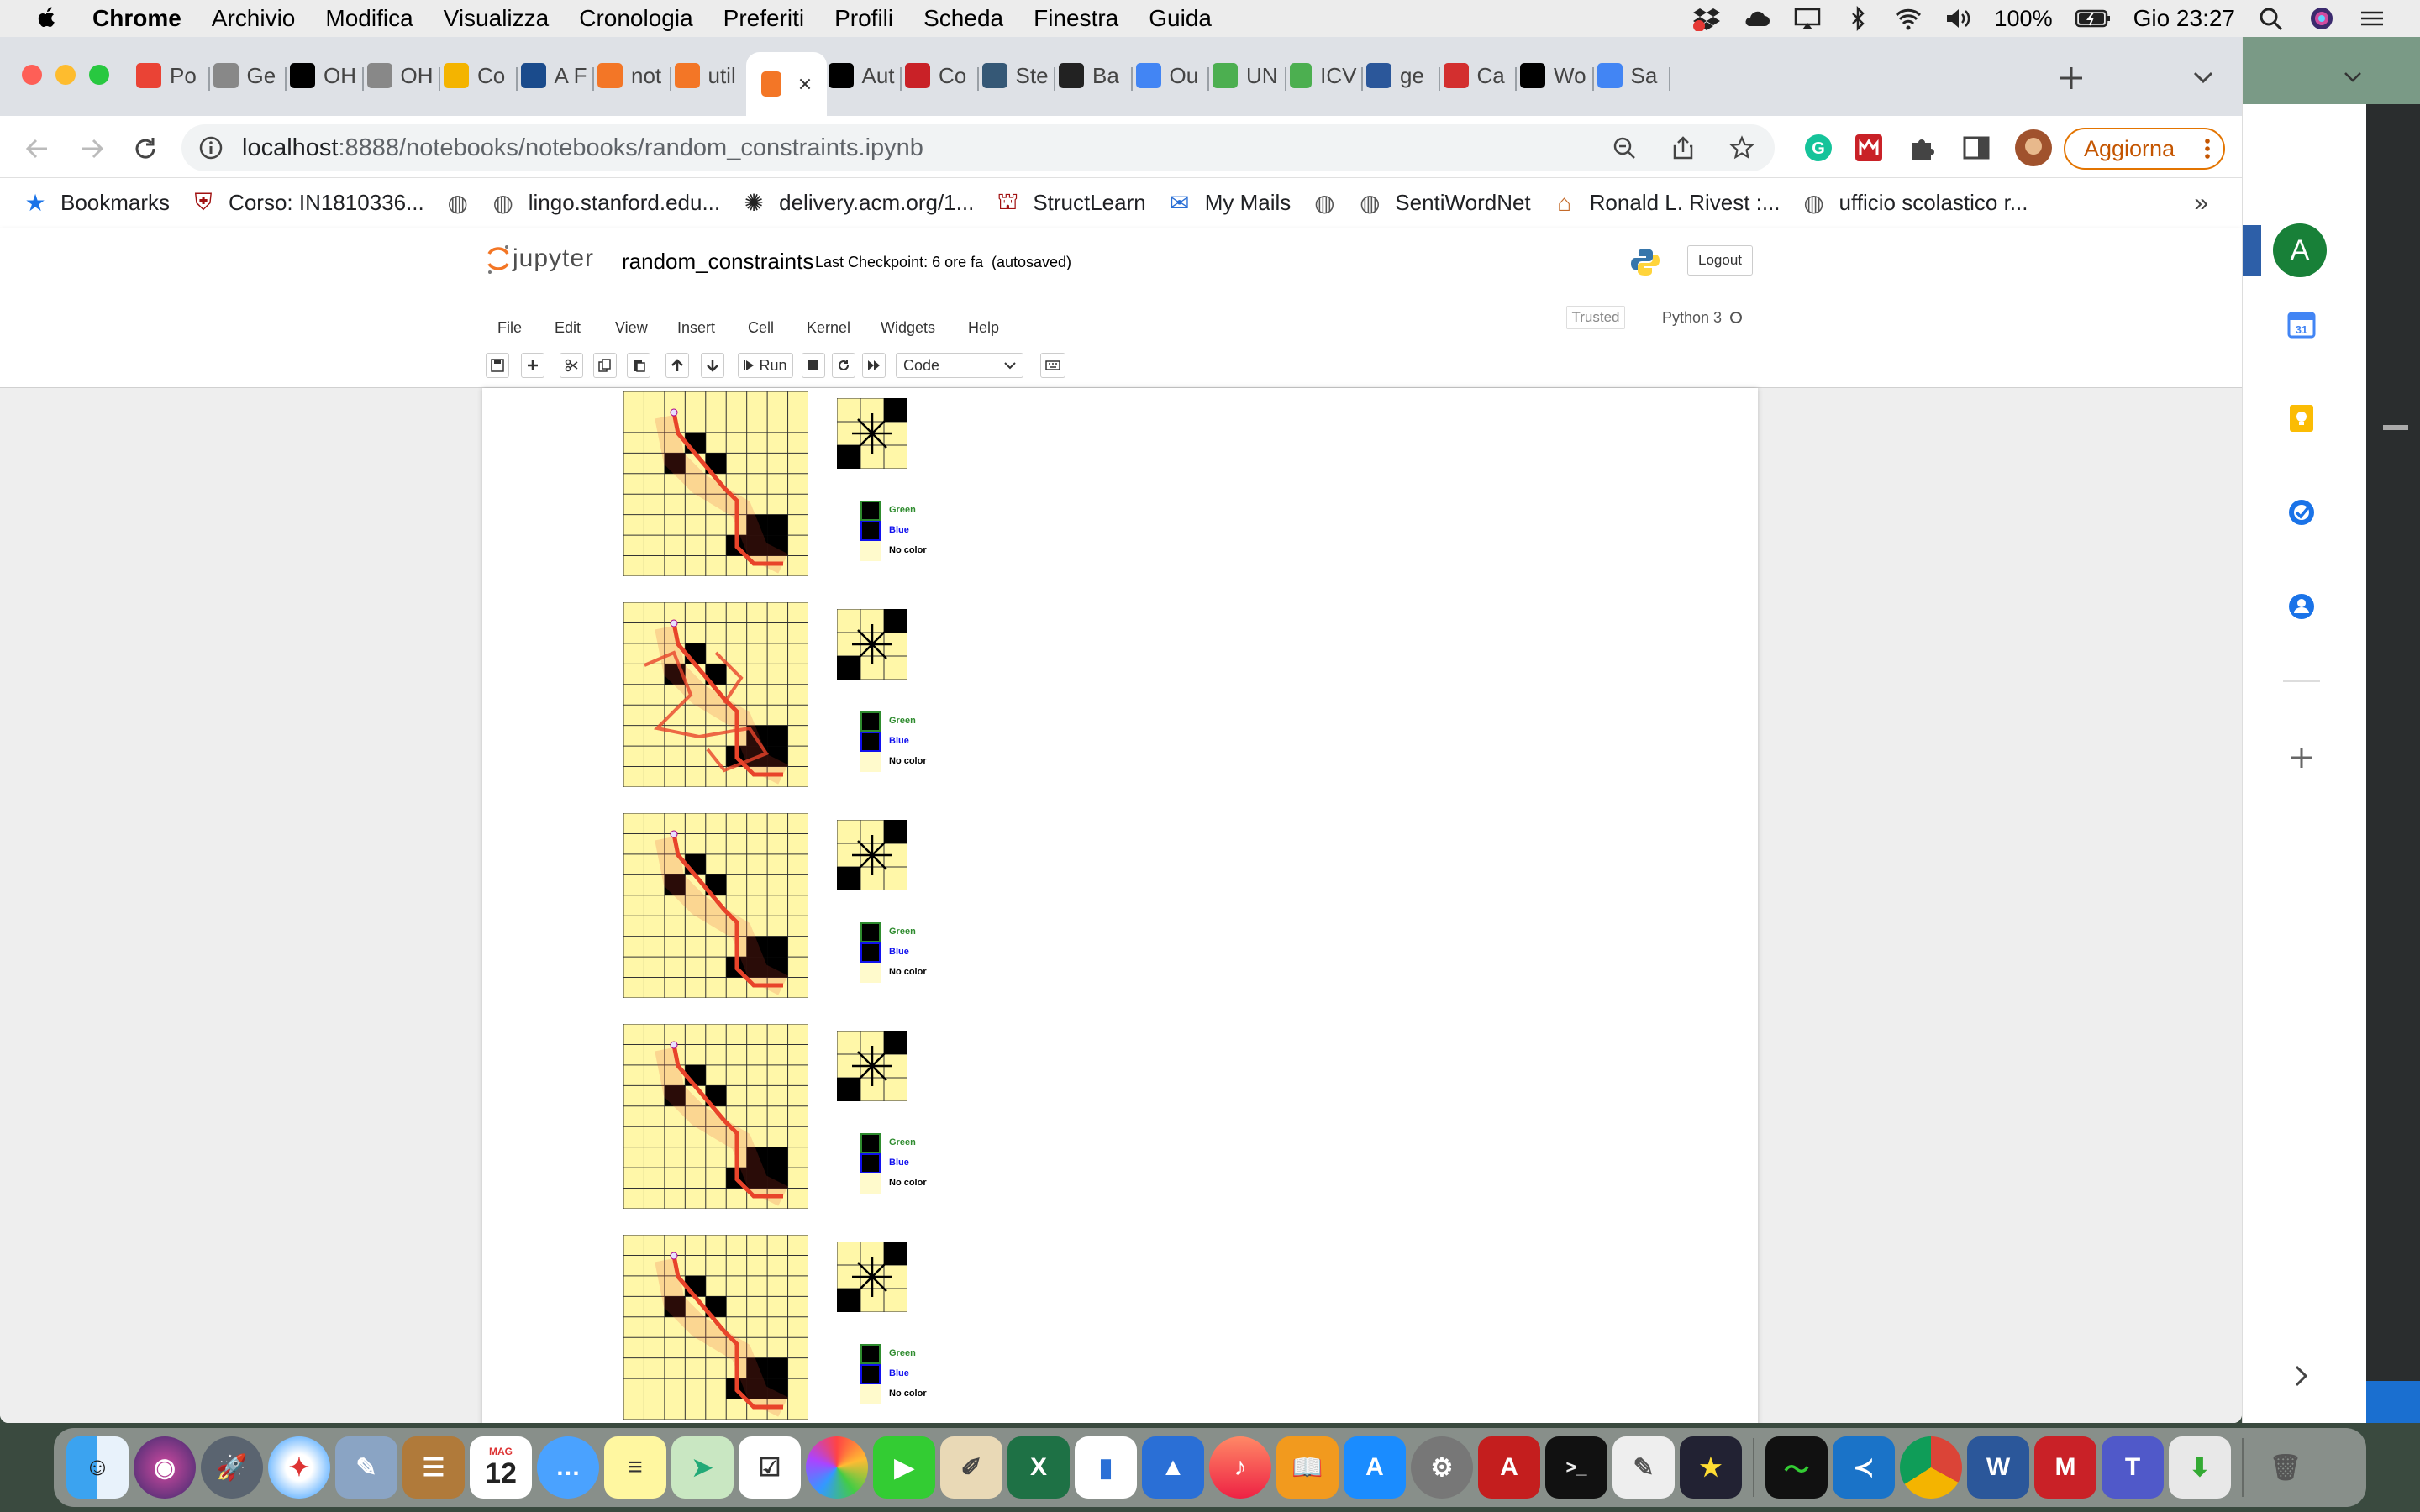 The width and height of the screenshot is (2420, 1512). I want to click on bookmark-item: ◍, so click(458, 203).